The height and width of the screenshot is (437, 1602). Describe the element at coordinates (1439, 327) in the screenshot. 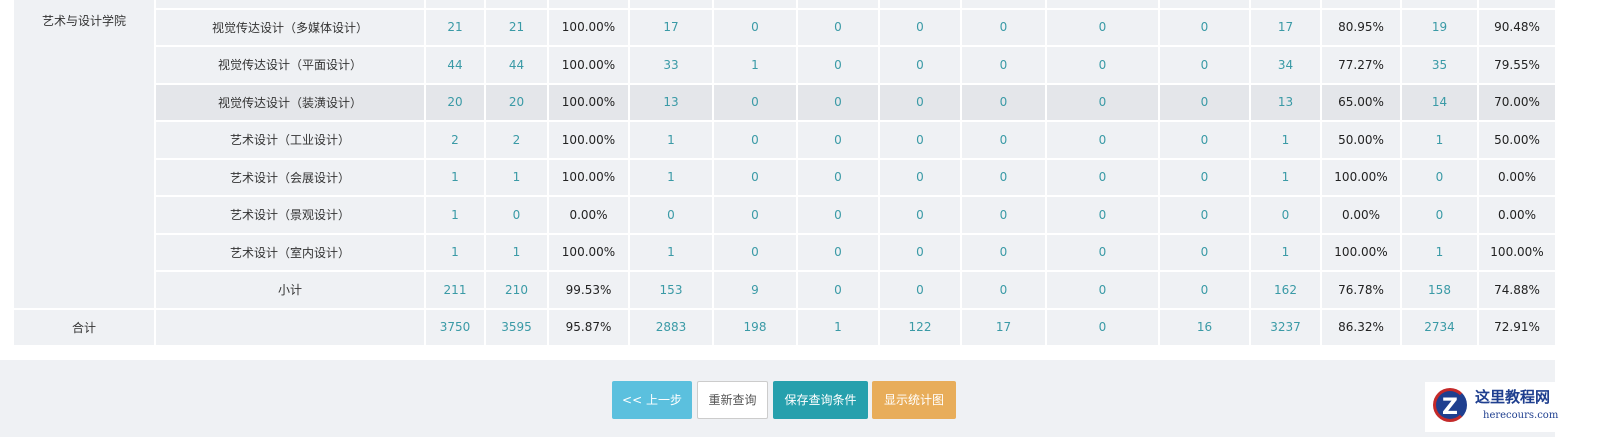

I see `count-link: 2734` at that location.